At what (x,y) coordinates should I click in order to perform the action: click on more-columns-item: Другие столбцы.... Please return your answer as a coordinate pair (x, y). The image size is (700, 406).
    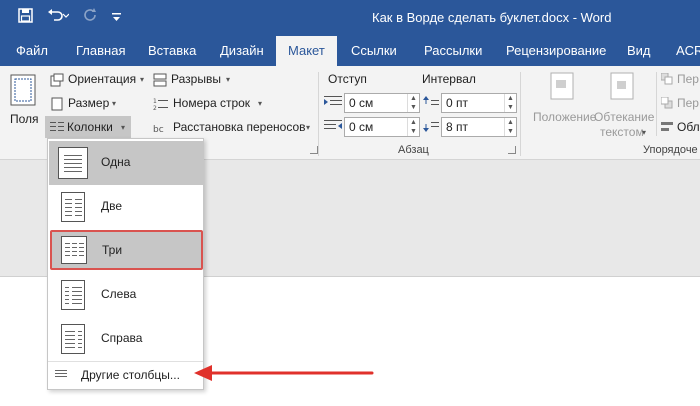
    Looking at the image, I should click on (126, 375).